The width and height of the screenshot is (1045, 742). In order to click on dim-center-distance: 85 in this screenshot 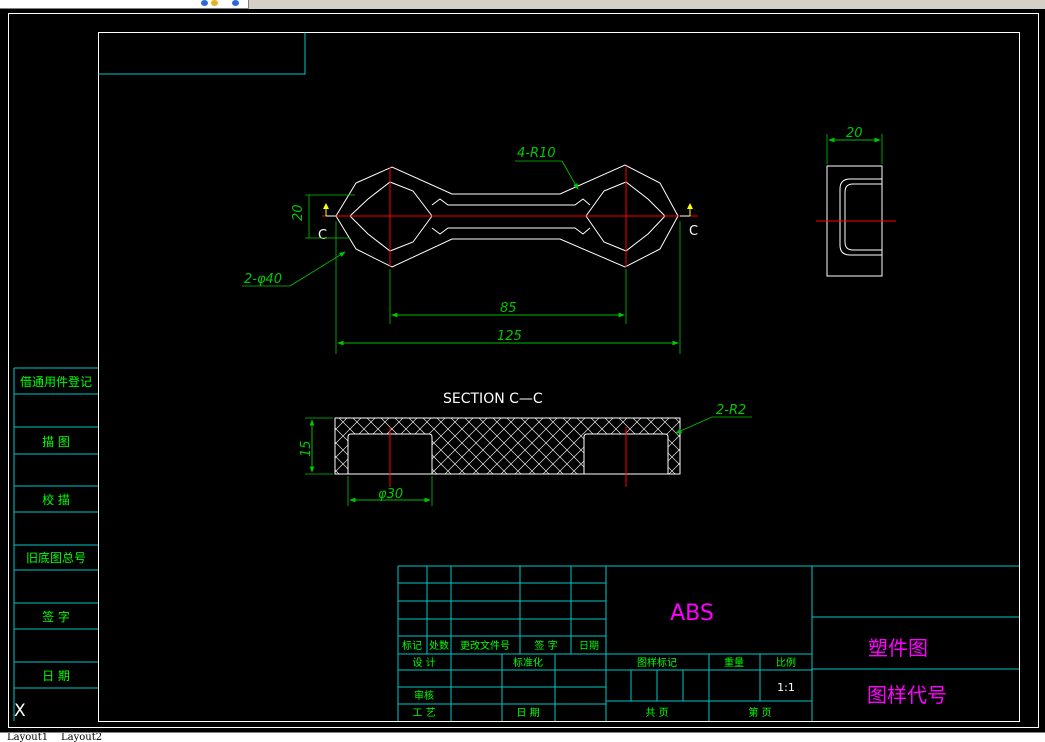, I will do `click(508, 308)`.